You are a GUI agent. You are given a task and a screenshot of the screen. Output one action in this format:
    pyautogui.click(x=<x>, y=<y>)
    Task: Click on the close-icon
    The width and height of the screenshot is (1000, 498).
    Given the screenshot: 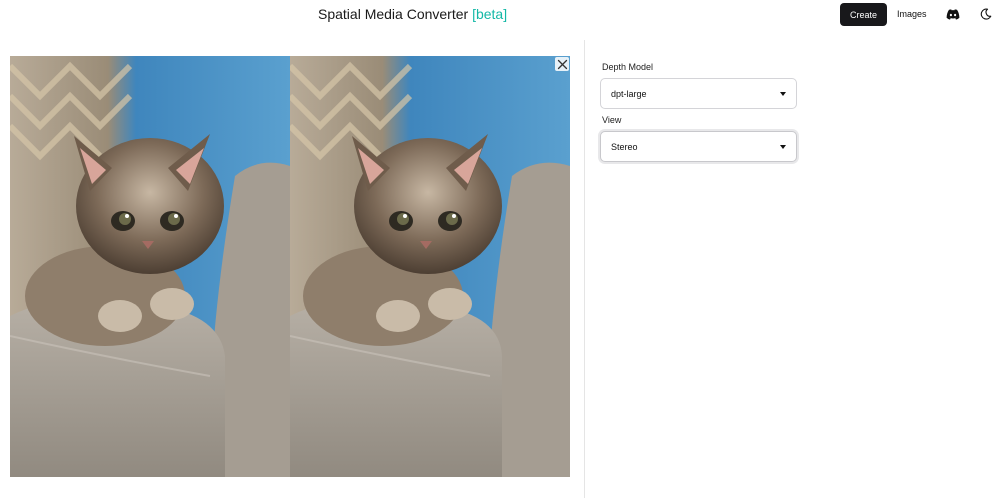 What is the action you would take?
    pyautogui.click(x=562, y=64)
    